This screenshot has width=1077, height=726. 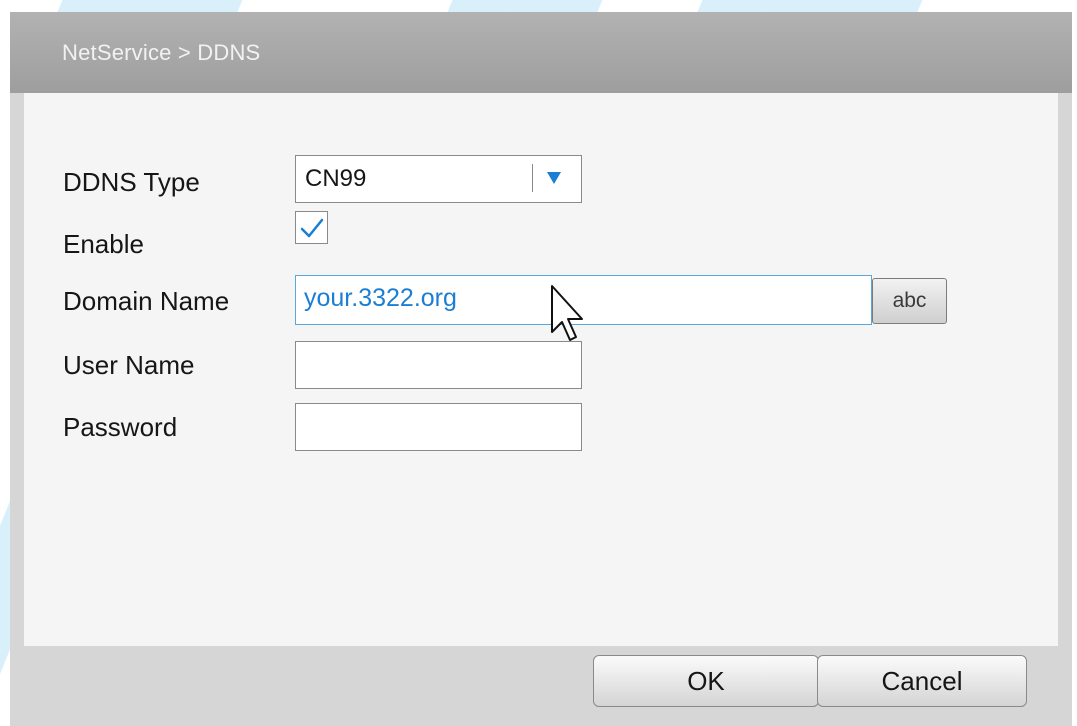 I want to click on triangle-down-icon, so click(x=554, y=178).